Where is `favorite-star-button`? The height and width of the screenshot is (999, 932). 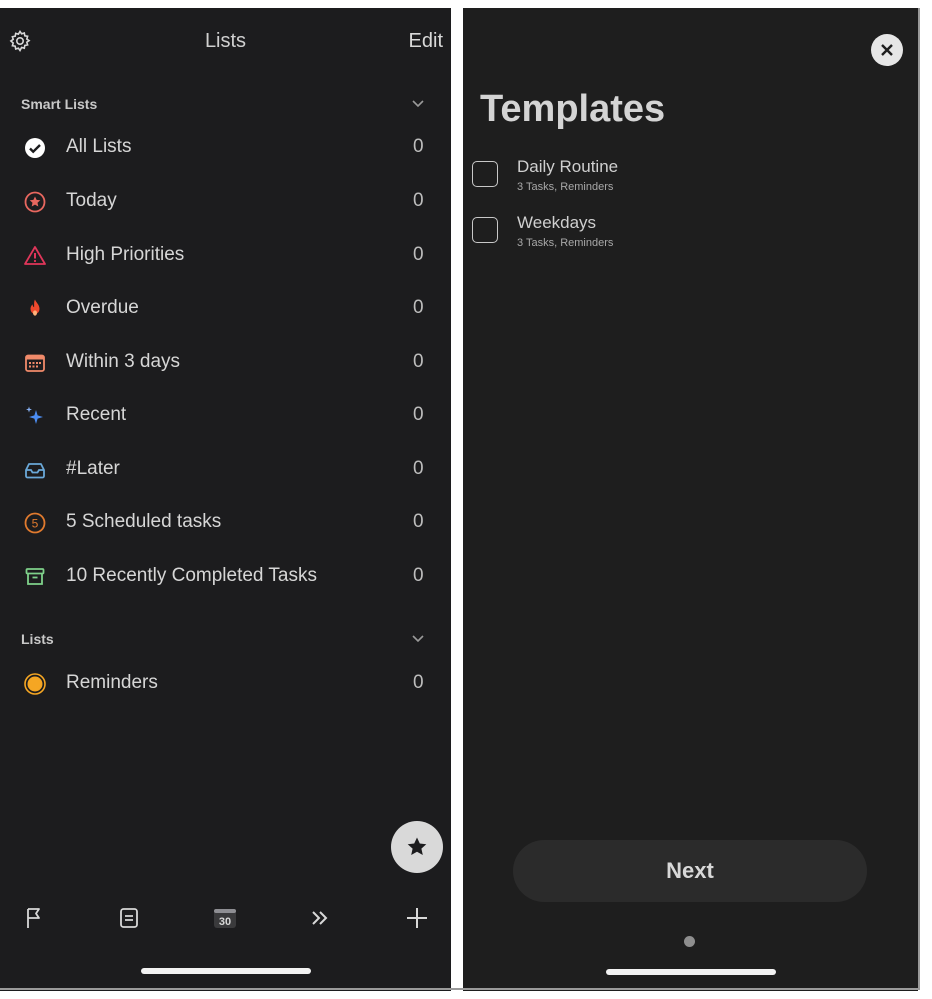
favorite-star-button is located at coordinates (417, 847).